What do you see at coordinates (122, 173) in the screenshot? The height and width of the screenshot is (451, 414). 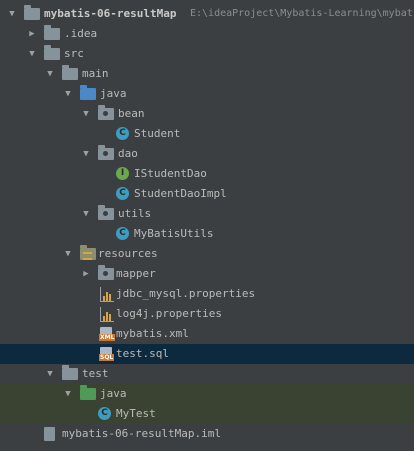 I see `interface-icon: I` at bounding box center [122, 173].